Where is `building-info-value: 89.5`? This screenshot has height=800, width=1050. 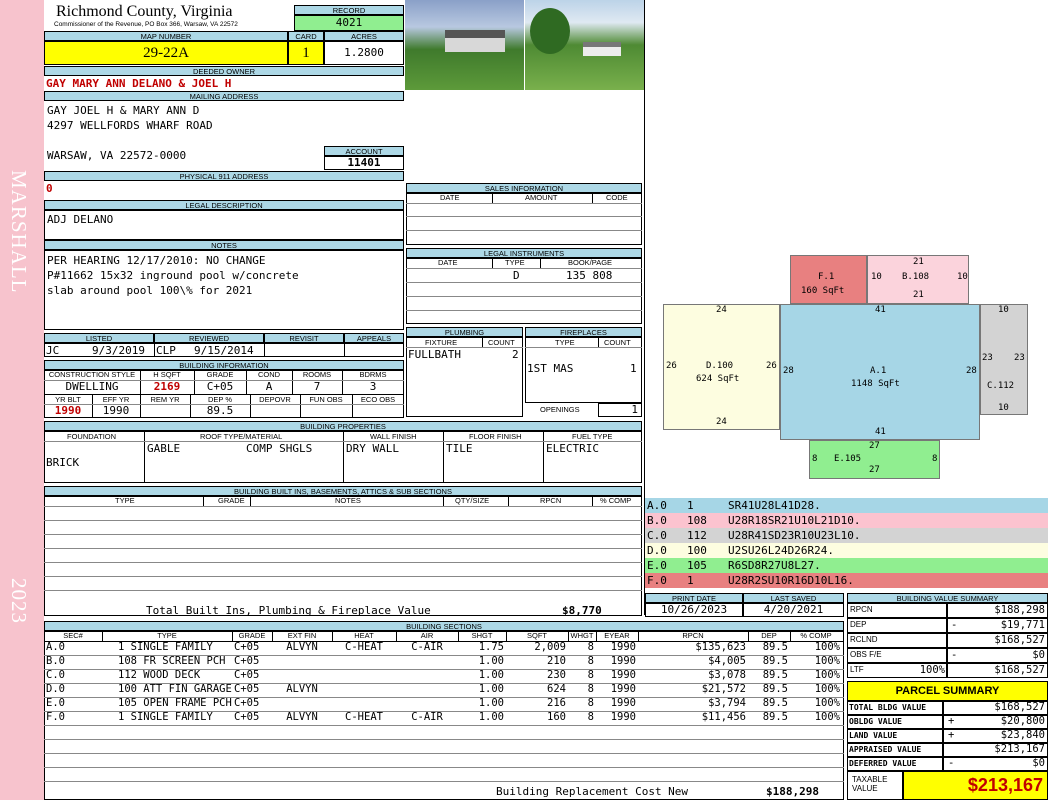 building-info-value: 89.5 is located at coordinates (220, 410).